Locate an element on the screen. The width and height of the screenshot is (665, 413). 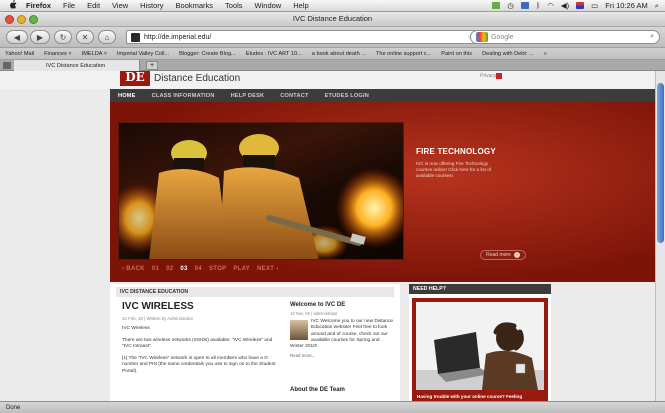
need-help-header: NEED HELP? is located at coordinates (480, 289).